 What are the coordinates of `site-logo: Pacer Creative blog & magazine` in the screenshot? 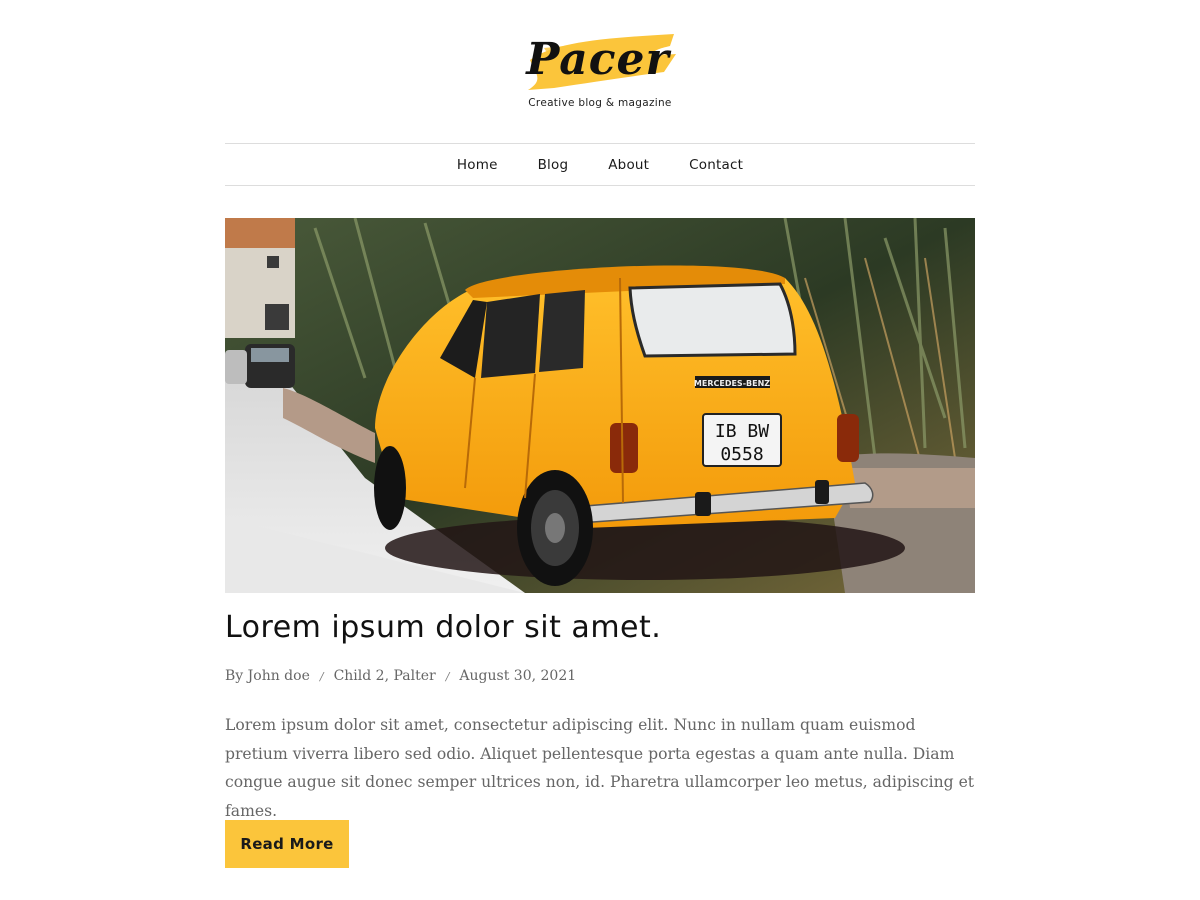 It's located at (600, 73).